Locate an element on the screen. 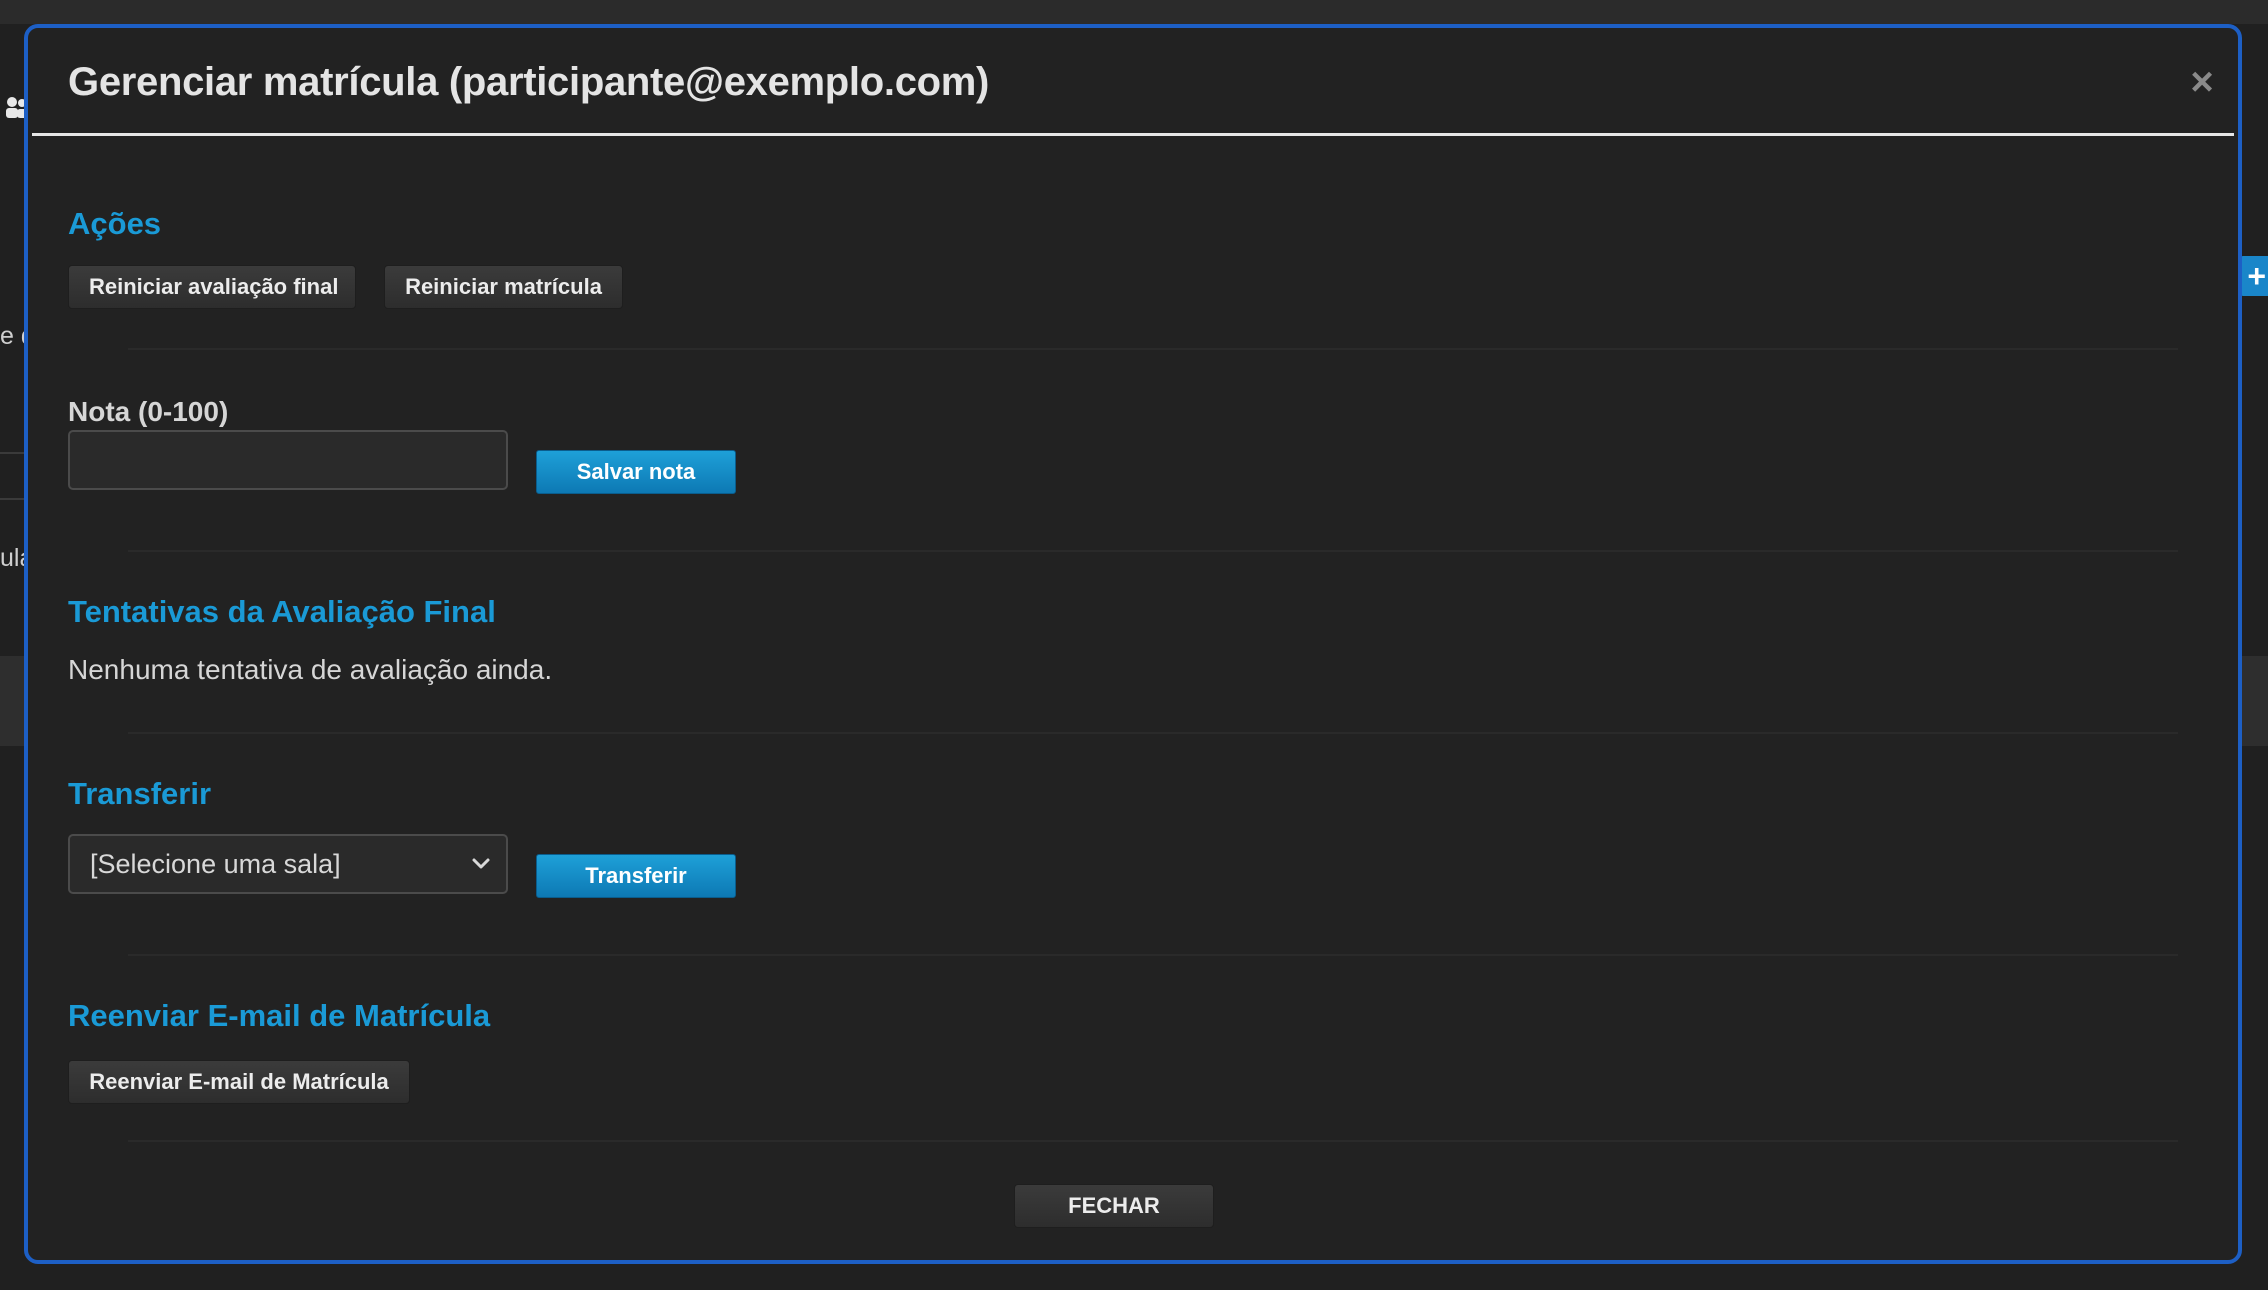 The width and height of the screenshot is (2268, 1290). attempts-empty-message: Nenhuma tentativa de avaliação ainda. is located at coordinates (310, 669).